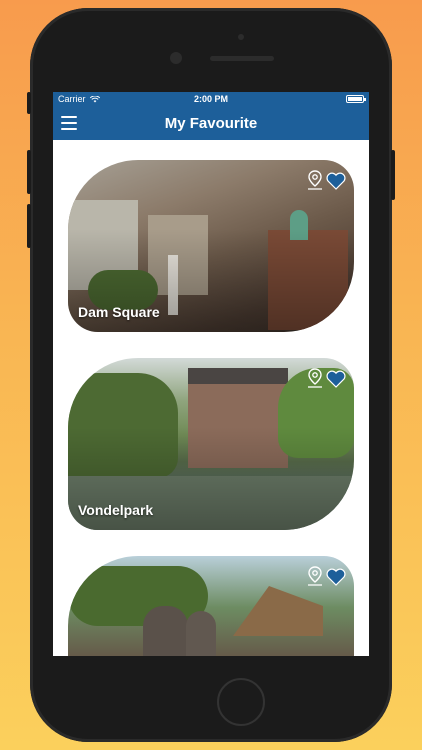 The width and height of the screenshot is (422, 750). I want to click on phone-camera, so click(176, 58).